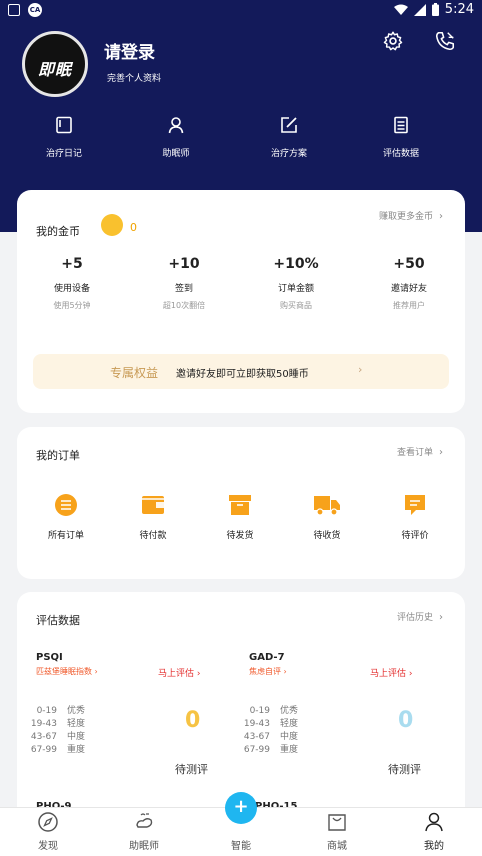 This screenshot has width=482, height=856. Describe the element at coordinates (327, 517) in the screenshot. I see `order-pending-receipt: 待收货` at that location.